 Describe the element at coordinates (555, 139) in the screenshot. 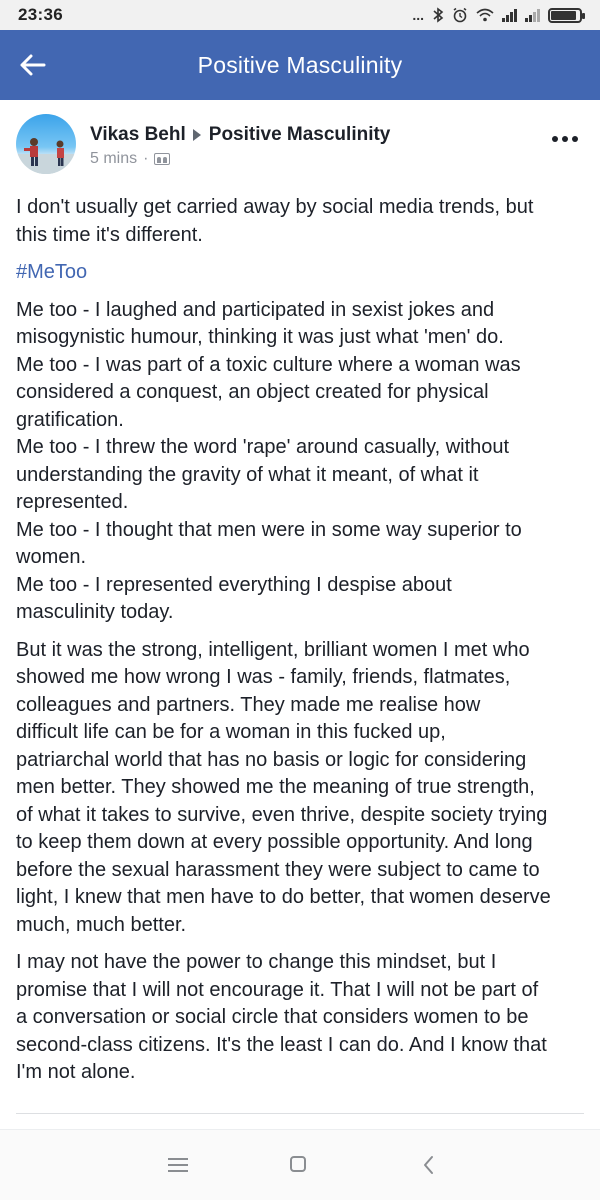

I see `more-icon` at that location.